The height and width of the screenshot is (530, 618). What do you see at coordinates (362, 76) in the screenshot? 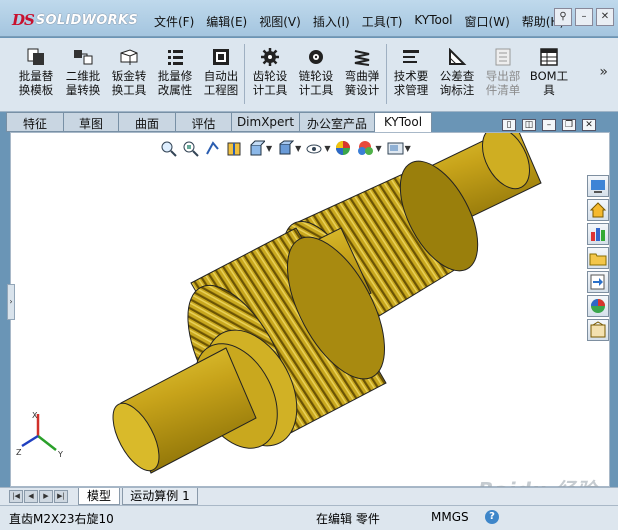
I see `tool-label-line1: 弯曲弹` at bounding box center [362, 76].